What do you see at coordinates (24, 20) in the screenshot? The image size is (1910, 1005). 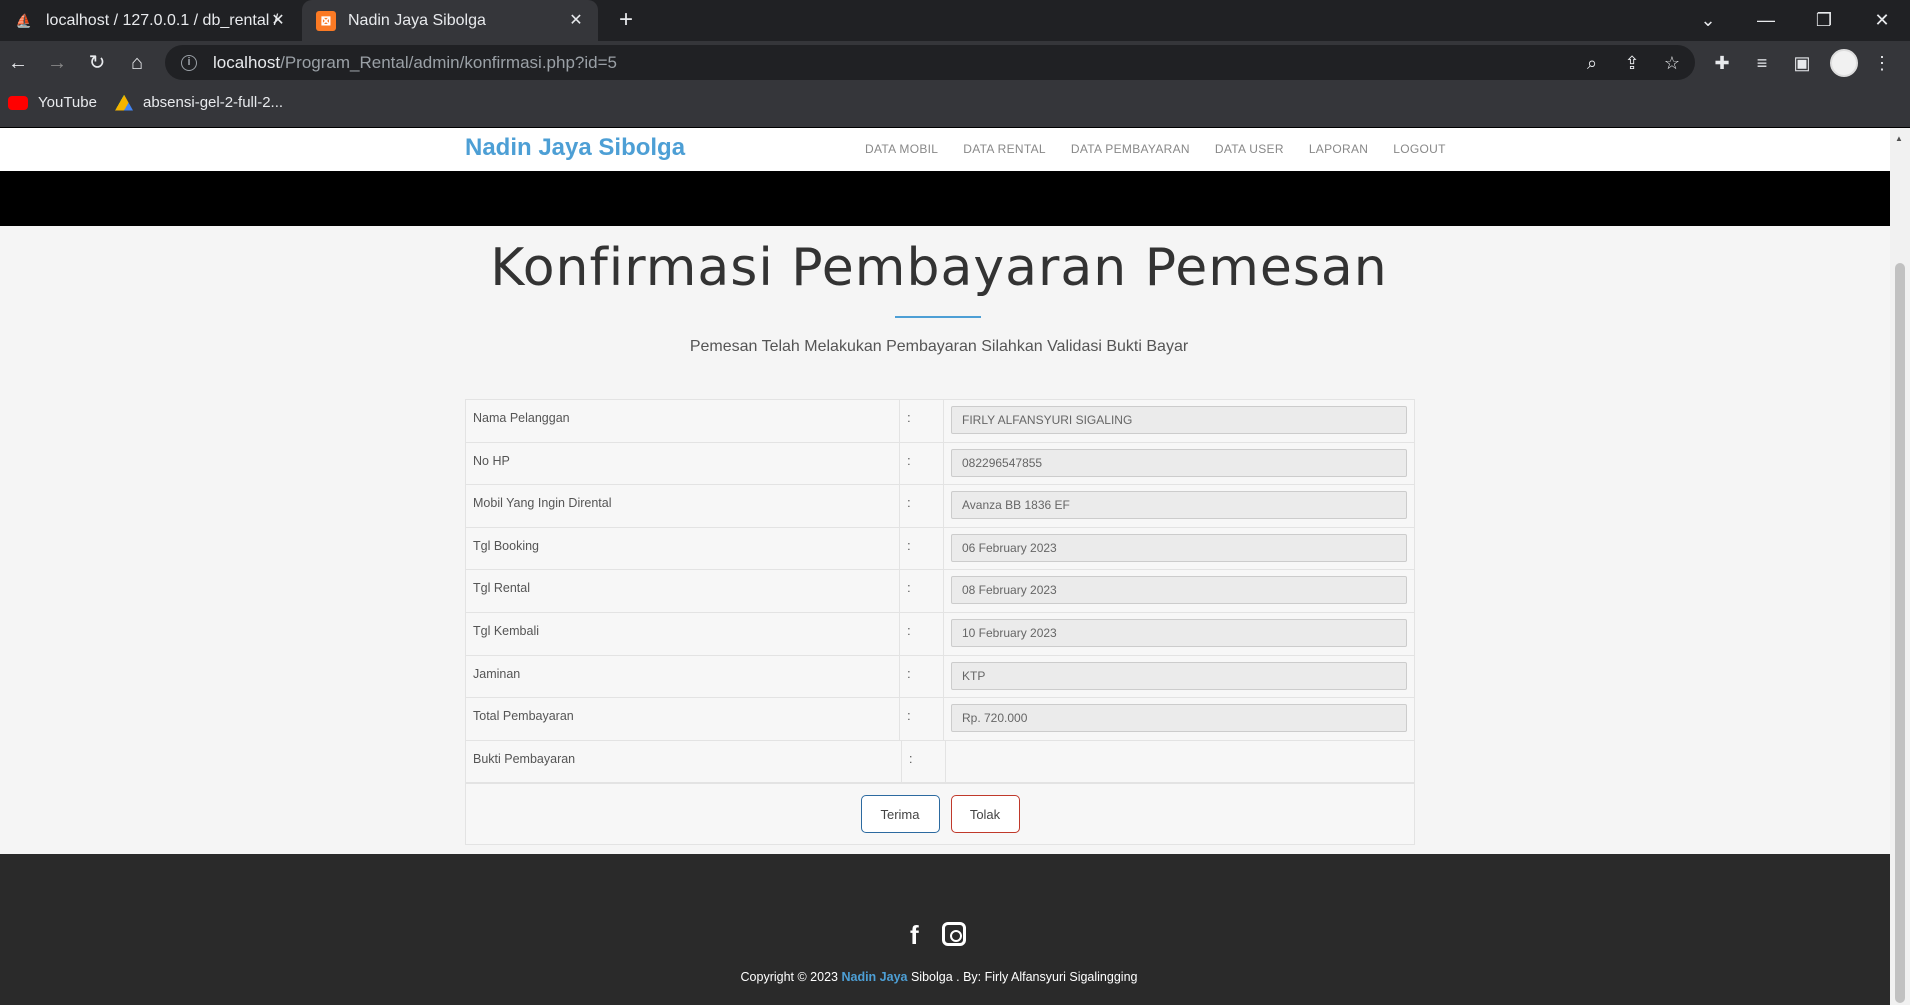 I see `phpmyadmin-icon: ⛵` at bounding box center [24, 20].